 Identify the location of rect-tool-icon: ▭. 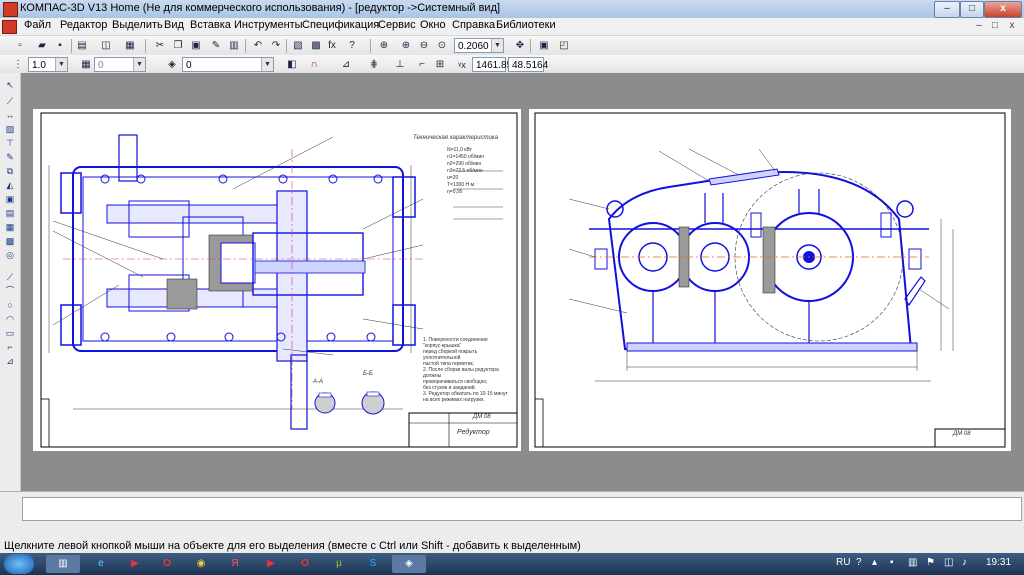
(10, 333).